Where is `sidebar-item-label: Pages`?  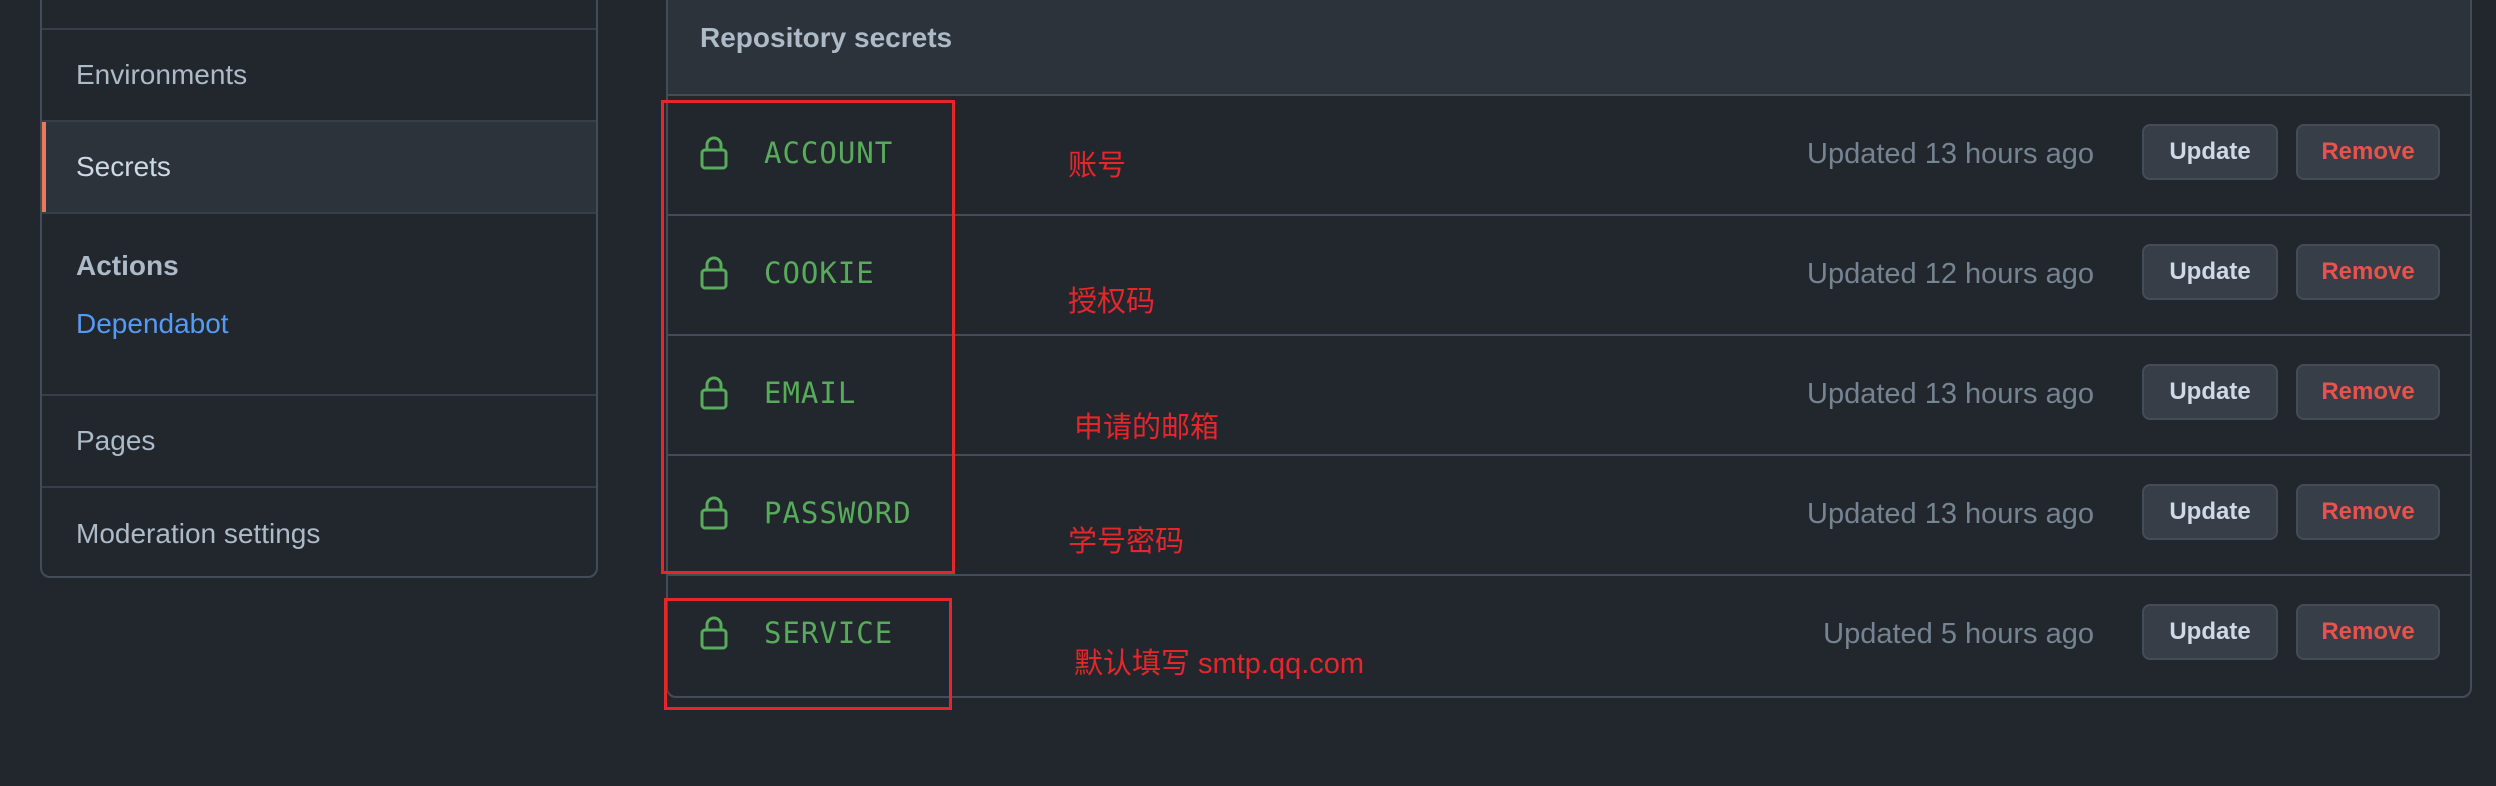 sidebar-item-label: Pages is located at coordinates (116, 440).